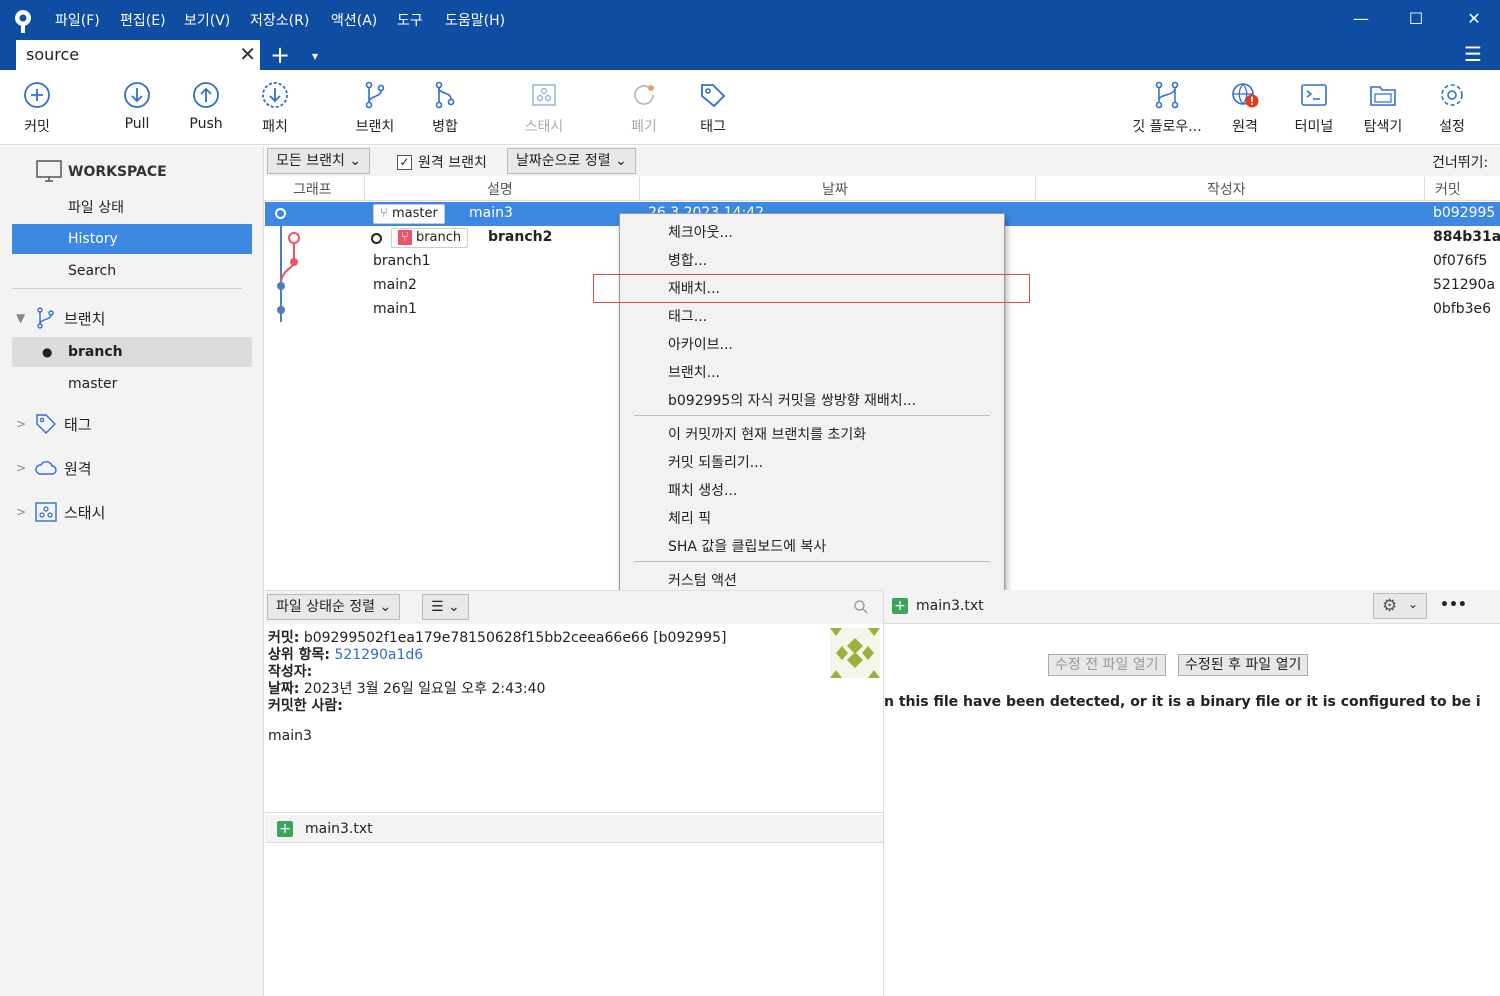  What do you see at coordinates (442, 162) in the screenshot?
I see `remote-branches-checkbox: ✓ 원격 브랜치` at bounding box center [442, 162].